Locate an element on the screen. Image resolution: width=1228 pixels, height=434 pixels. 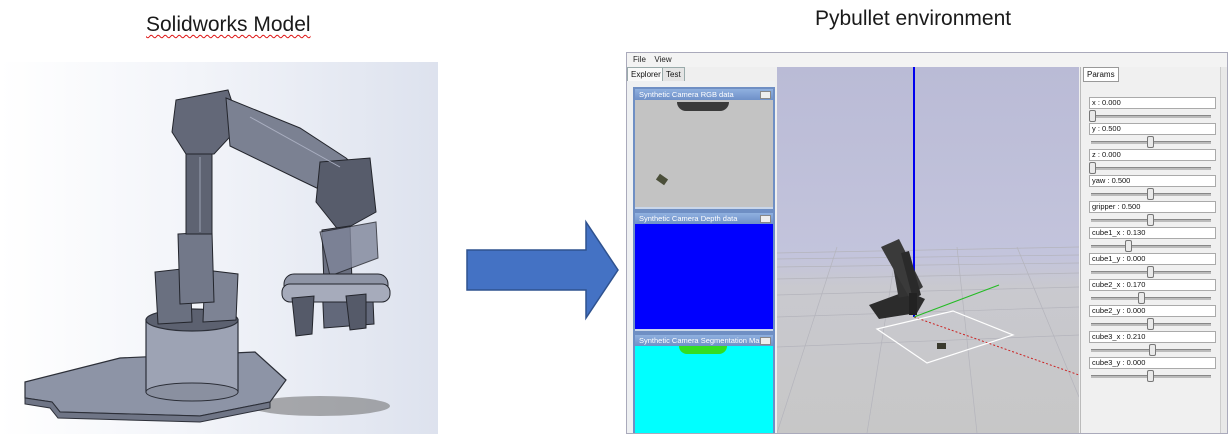
param-cube2-x: cube2_x : 0.170 is located at coordinates (1152, 292).